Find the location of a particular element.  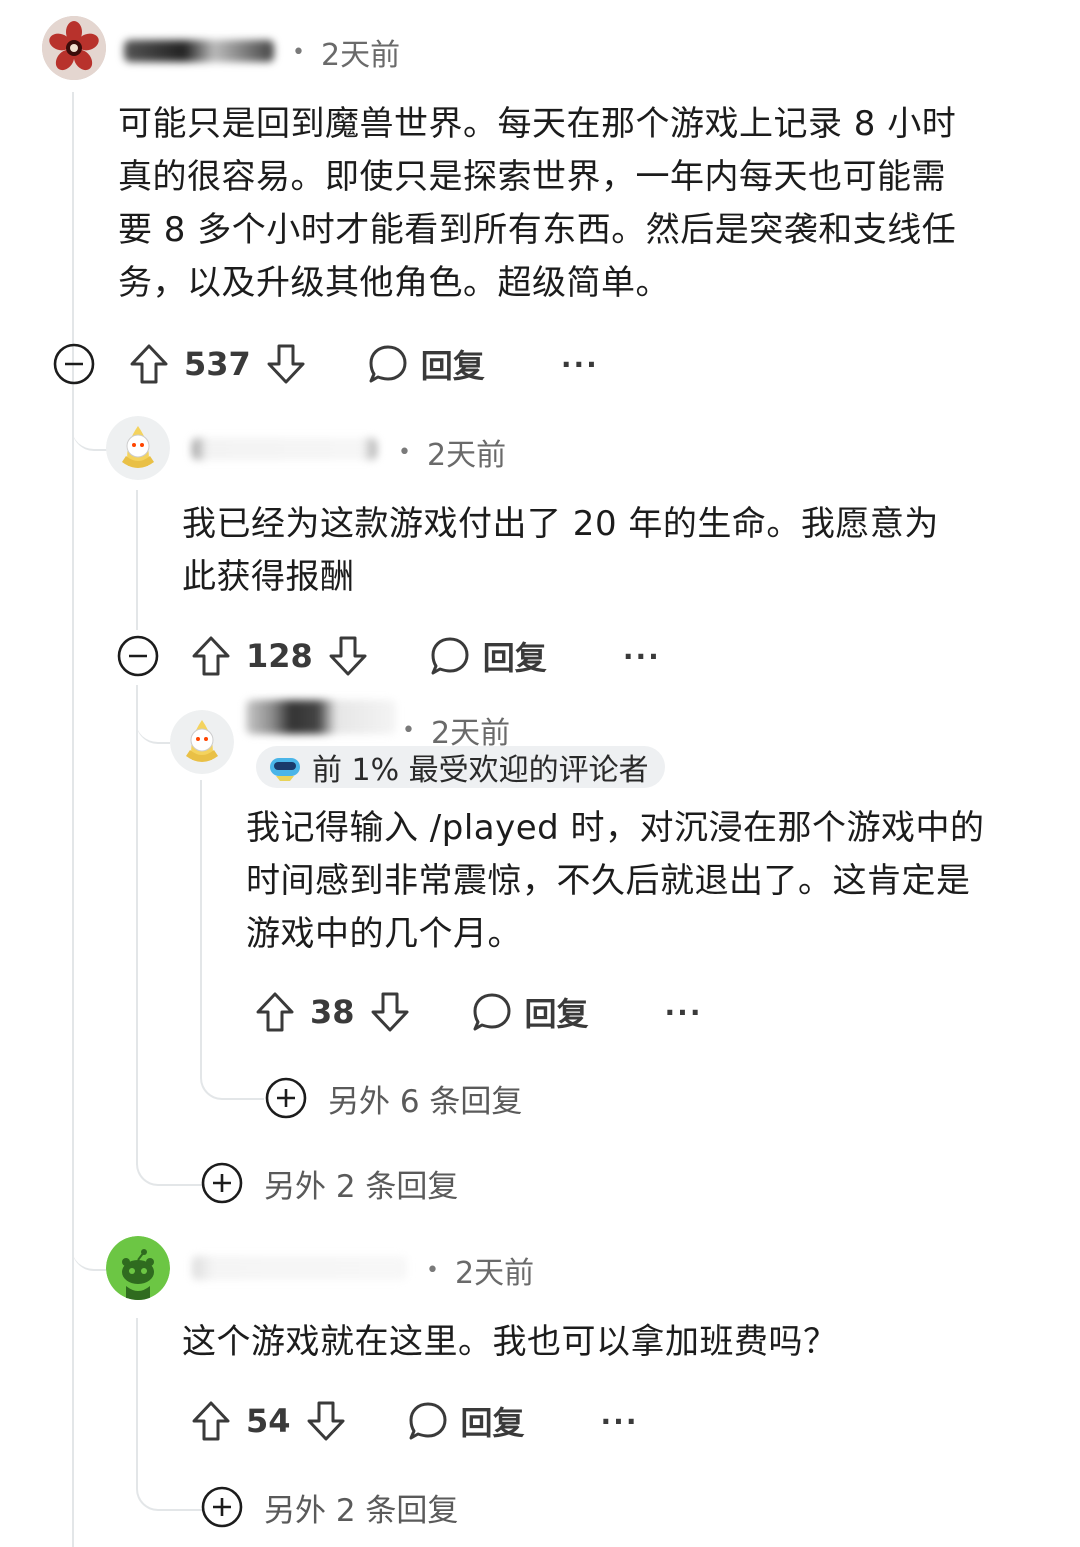

body-line: 游戏中的几个月。 is located at coordinates (384, 934).